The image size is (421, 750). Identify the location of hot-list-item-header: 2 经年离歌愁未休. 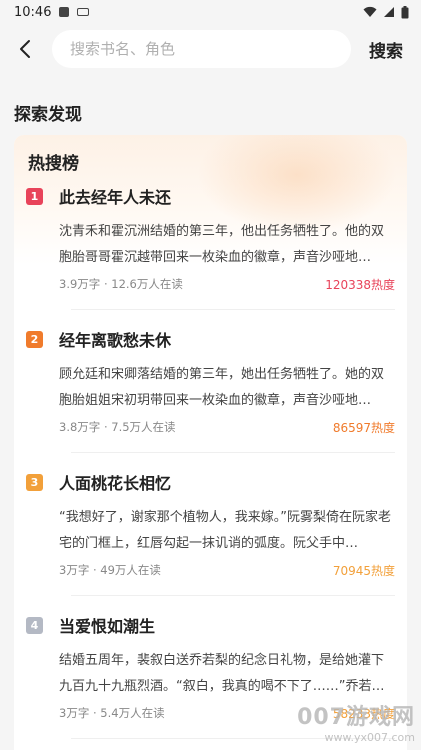
(210, 339).